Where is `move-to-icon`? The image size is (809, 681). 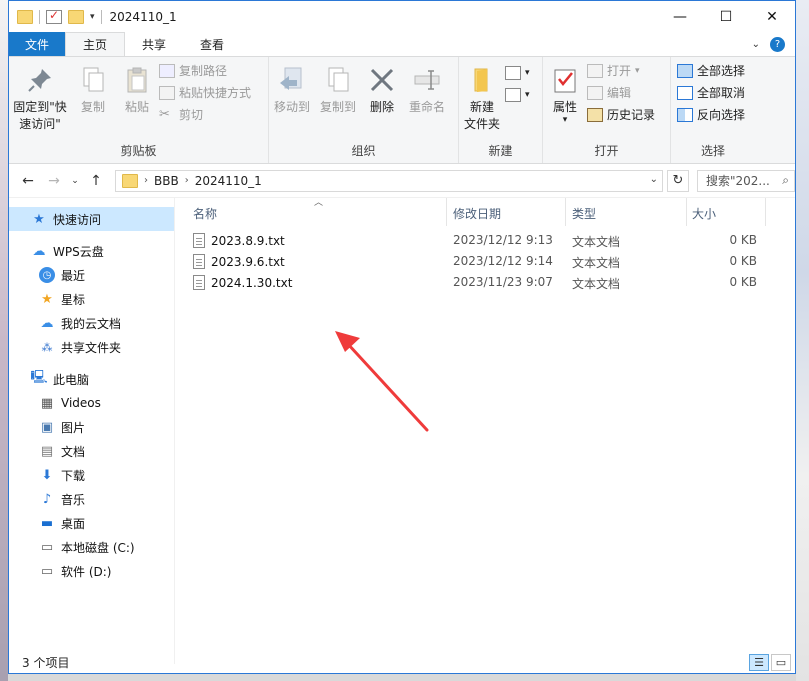 move-to-icon is located at coordinates (291, 78).